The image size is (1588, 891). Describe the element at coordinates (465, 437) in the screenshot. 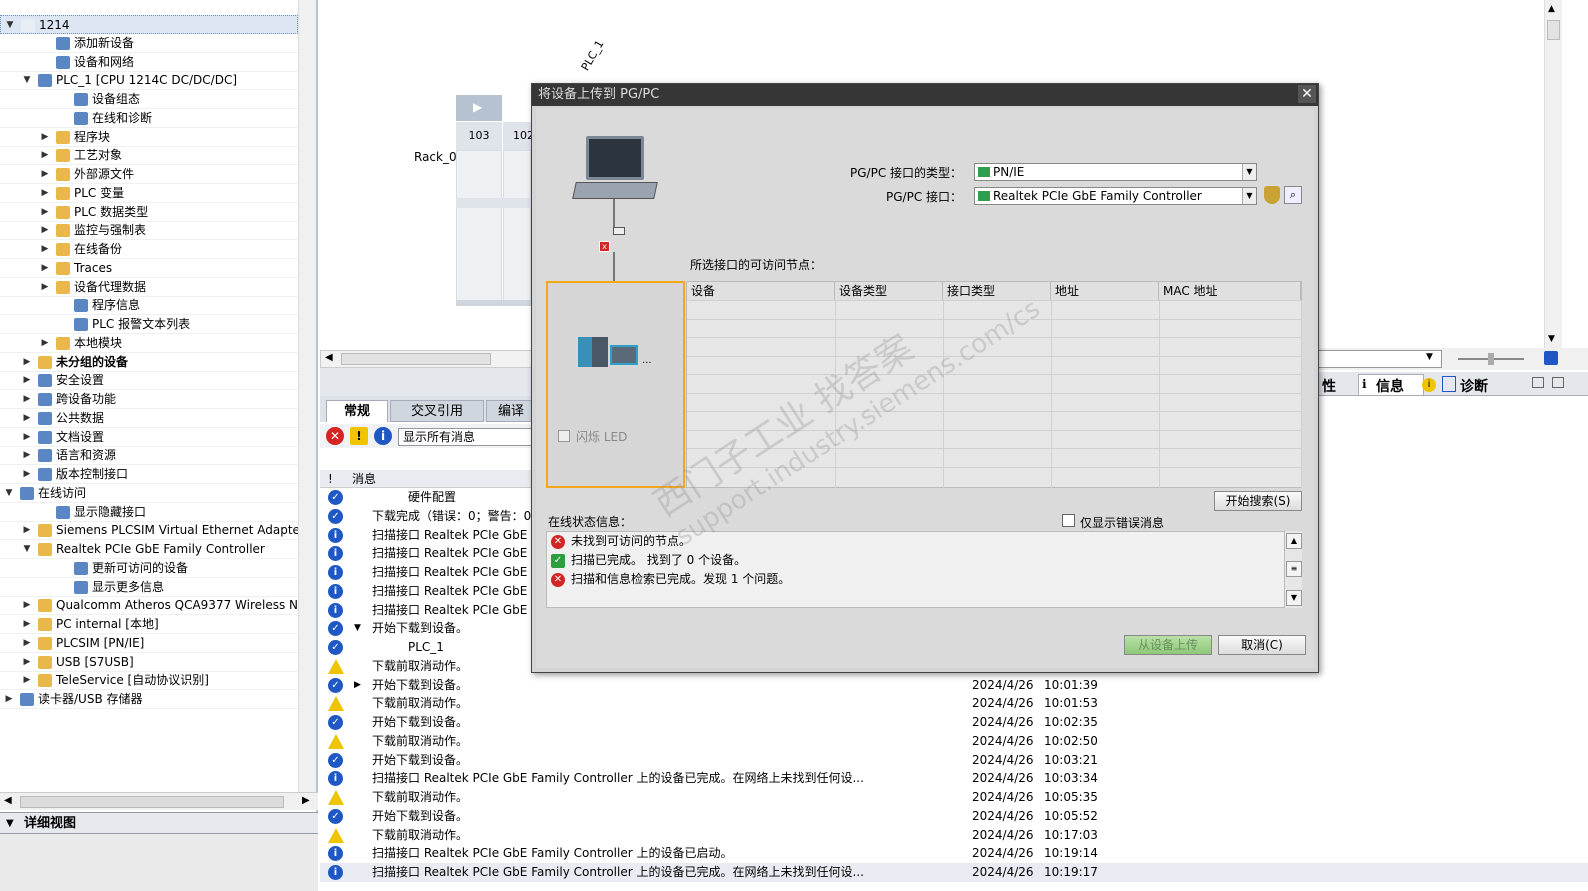

I see `message-filter-dropdown: 显示所有消息` at that location.